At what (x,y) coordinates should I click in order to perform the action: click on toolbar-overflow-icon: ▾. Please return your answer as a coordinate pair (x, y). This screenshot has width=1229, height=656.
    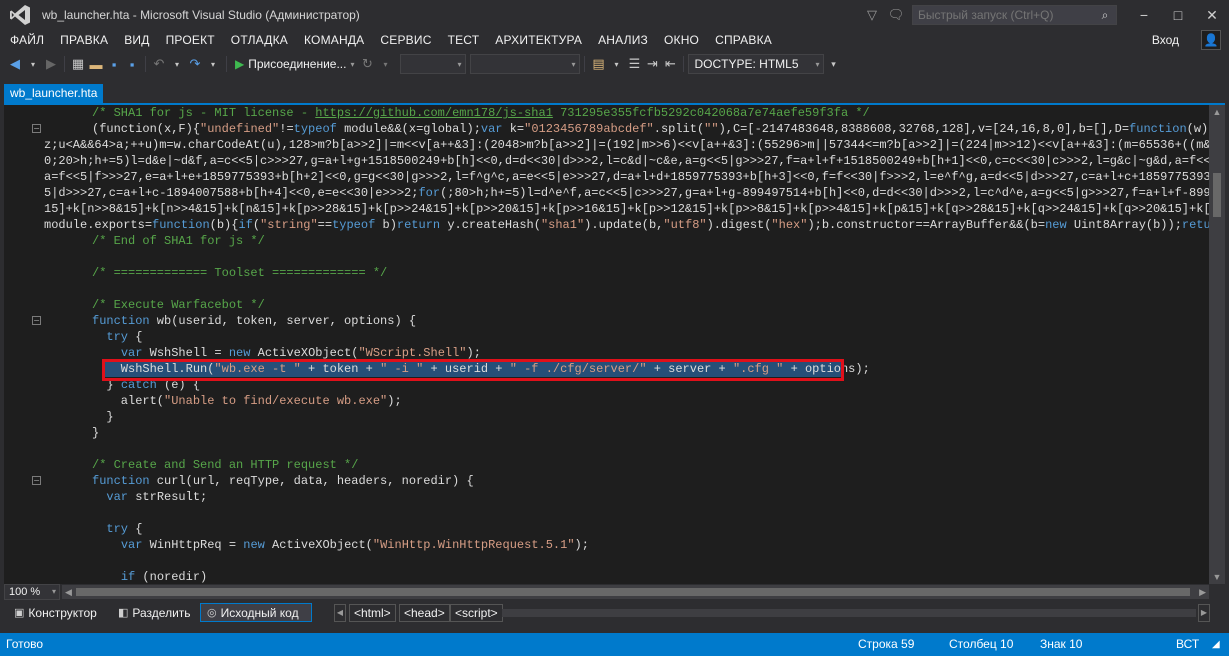
    Looking at the image, I should click on (833, 64).